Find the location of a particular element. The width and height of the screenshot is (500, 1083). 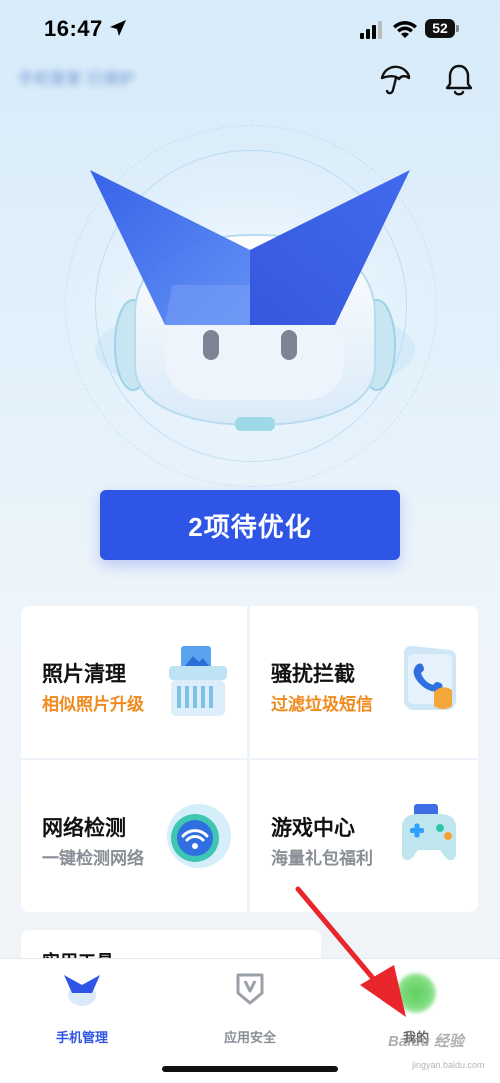

watermark-url: jingyan.baidu.com is located at coordinates (448, 1065).